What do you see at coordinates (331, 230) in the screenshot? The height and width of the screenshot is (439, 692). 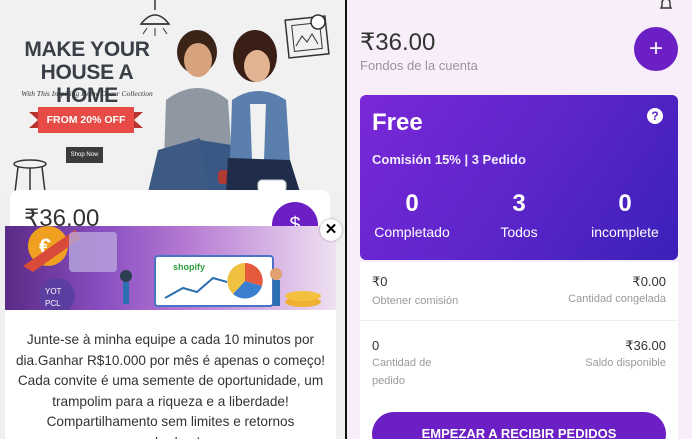 I see `close-icon: ✕` at bounding box center [331, 230].